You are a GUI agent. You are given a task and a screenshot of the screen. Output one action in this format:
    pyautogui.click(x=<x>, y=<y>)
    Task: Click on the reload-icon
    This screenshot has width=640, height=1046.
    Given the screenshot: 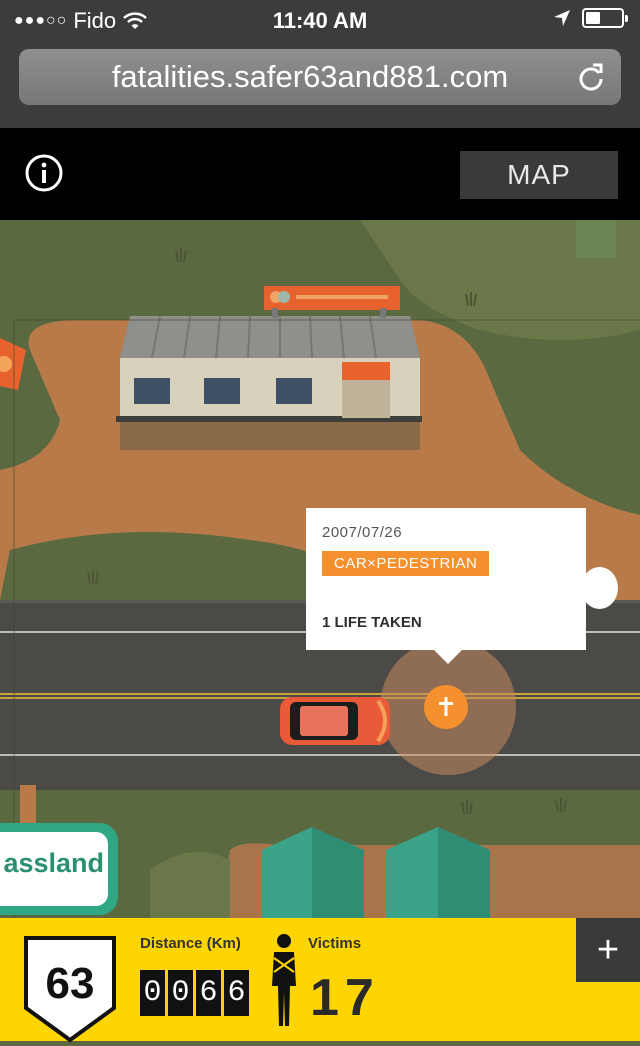 What is the action you would take?
    pyautogui.click(x=591, y=77)
    